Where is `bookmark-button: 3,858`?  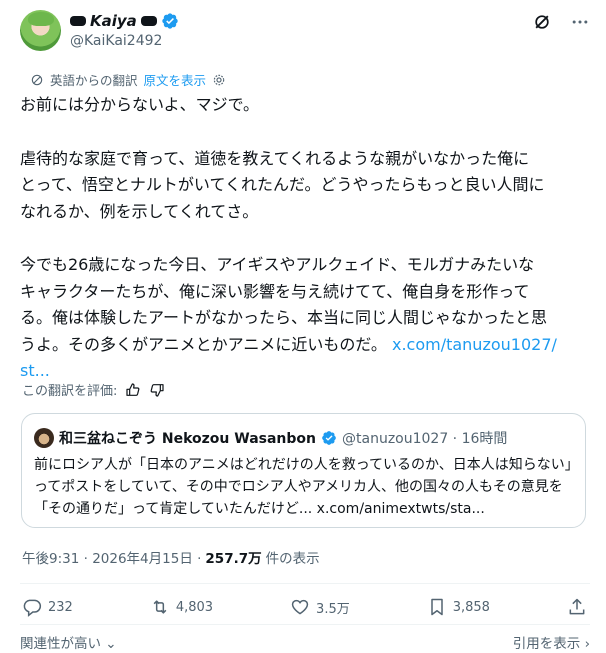 bookmark-button: 3,858 is located at coordinates (458, 607).